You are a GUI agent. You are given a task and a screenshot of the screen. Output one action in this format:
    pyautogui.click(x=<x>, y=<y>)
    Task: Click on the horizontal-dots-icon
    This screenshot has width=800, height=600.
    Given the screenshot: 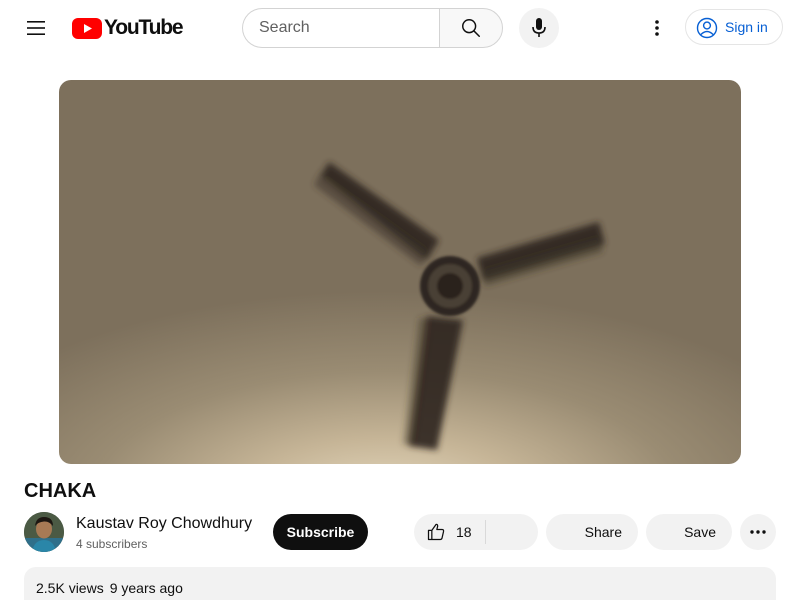 What is the action you would take?
    pyautogui.click(x=758, y=532)
    